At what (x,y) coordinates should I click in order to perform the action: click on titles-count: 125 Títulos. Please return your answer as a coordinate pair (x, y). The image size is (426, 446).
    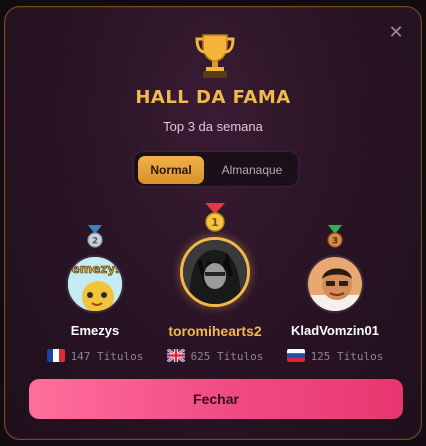
    Looking at the image, I should click on (347, 356).